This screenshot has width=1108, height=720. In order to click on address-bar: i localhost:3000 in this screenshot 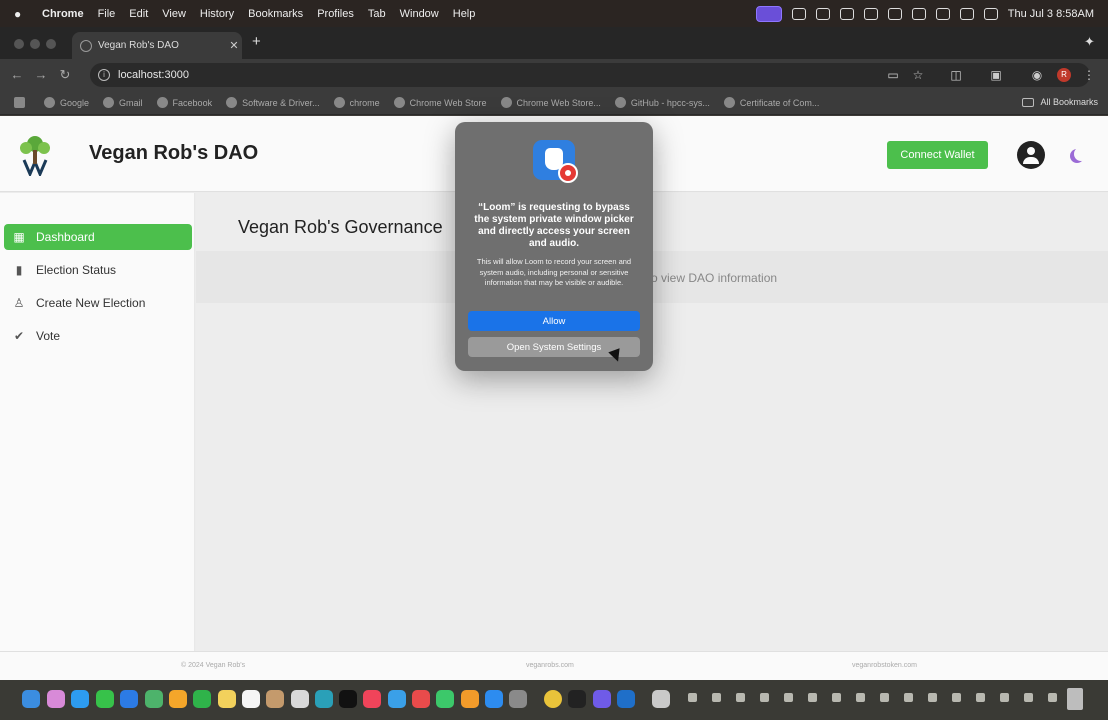, I will do `click(590, 75)`.